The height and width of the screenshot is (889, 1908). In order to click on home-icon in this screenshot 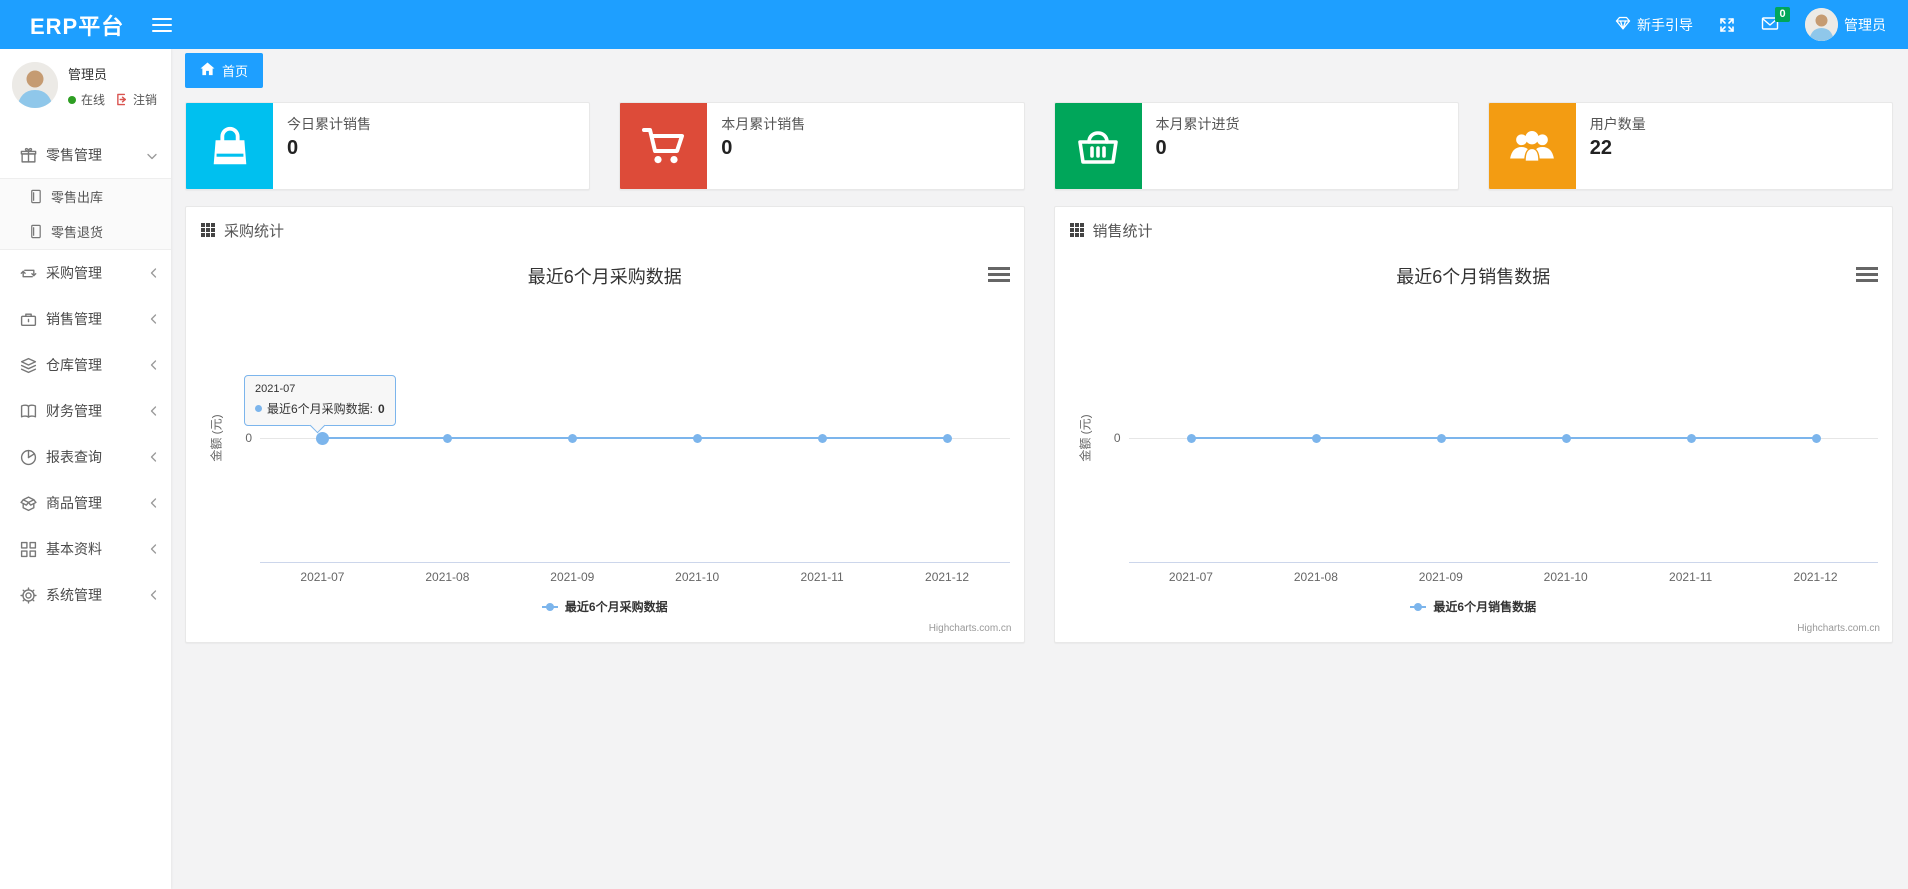, I will do `click(207, 70)`.